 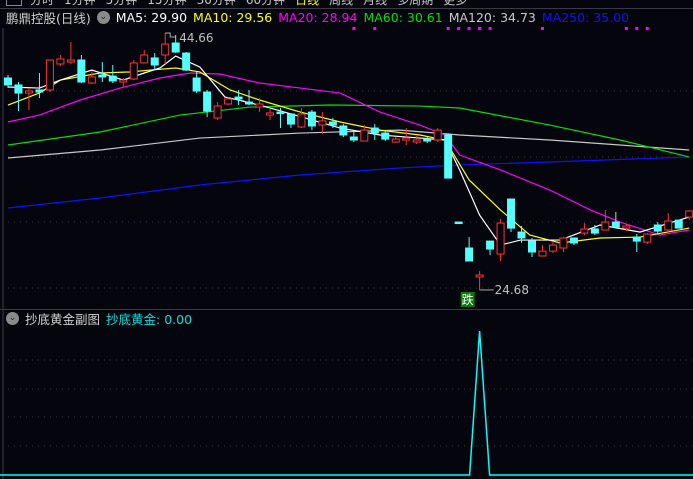 I want to click on low-price-label: 24.68, so click(x=512, y=290).